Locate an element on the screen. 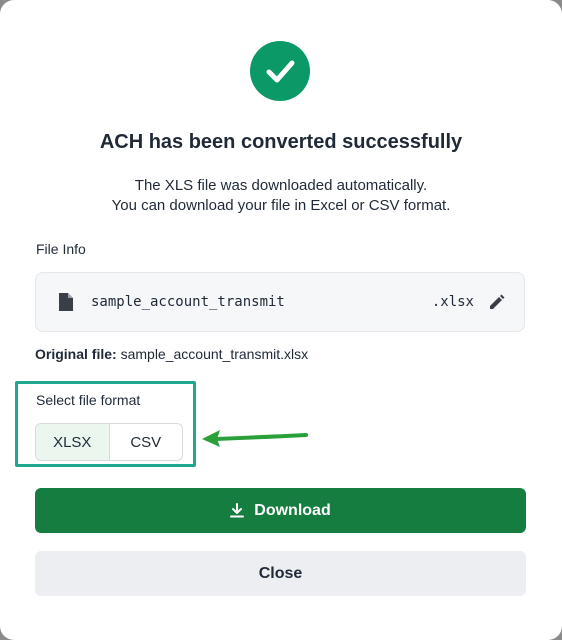 The width and height of the screenshot is (562, 640). document-icon is located at coordinates (66, 302).